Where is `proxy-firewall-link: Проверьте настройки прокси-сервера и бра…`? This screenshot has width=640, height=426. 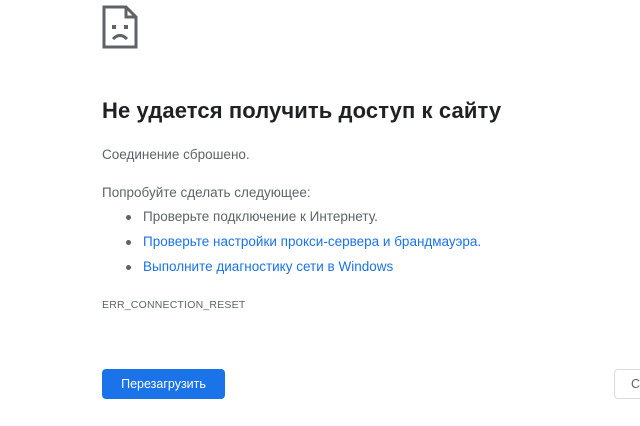
proxy-firewall-link: Проверьте настройки прокси-сервера и бра… is located at coordinates (312, 241).